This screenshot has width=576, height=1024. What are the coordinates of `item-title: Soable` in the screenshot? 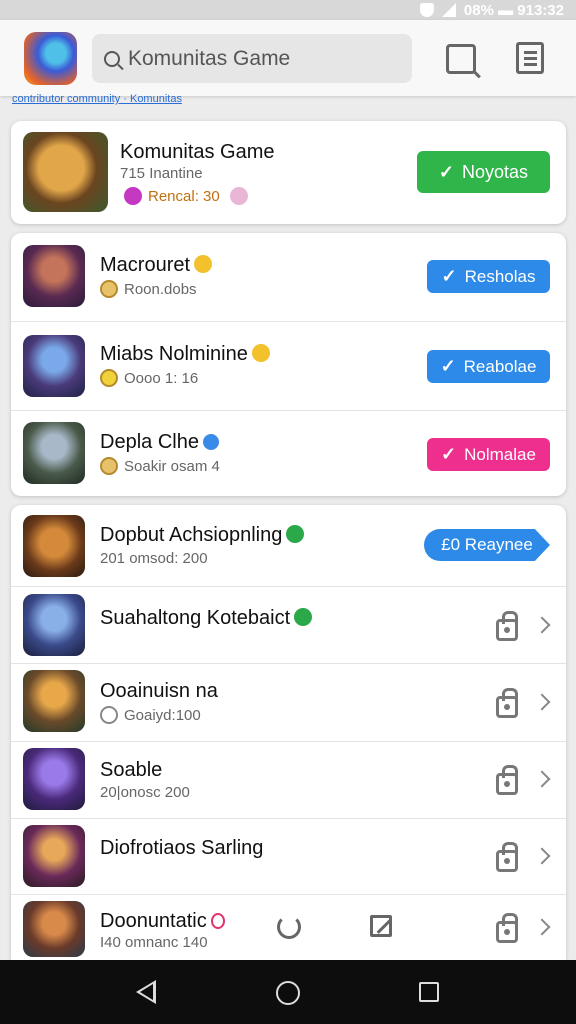 It's located at (131, 770).